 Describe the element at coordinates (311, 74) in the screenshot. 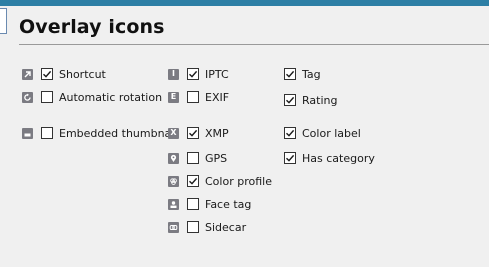

I see `label-tag: Tag` at that location.